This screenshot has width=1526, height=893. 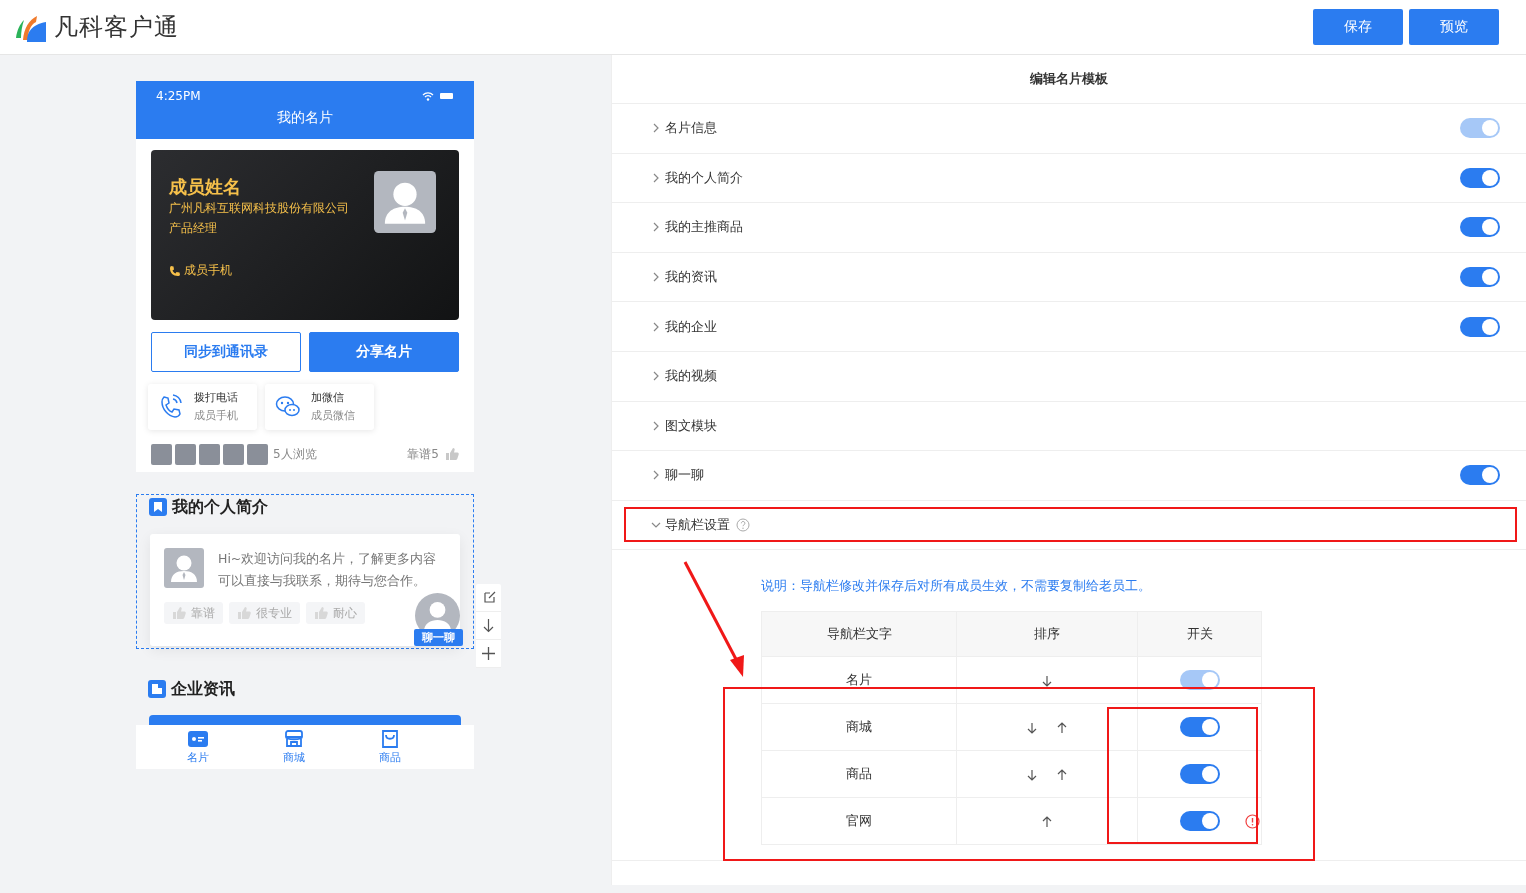 I want to click on wechat-tile: 加微信 成员微信, so click(x=319, y=407).